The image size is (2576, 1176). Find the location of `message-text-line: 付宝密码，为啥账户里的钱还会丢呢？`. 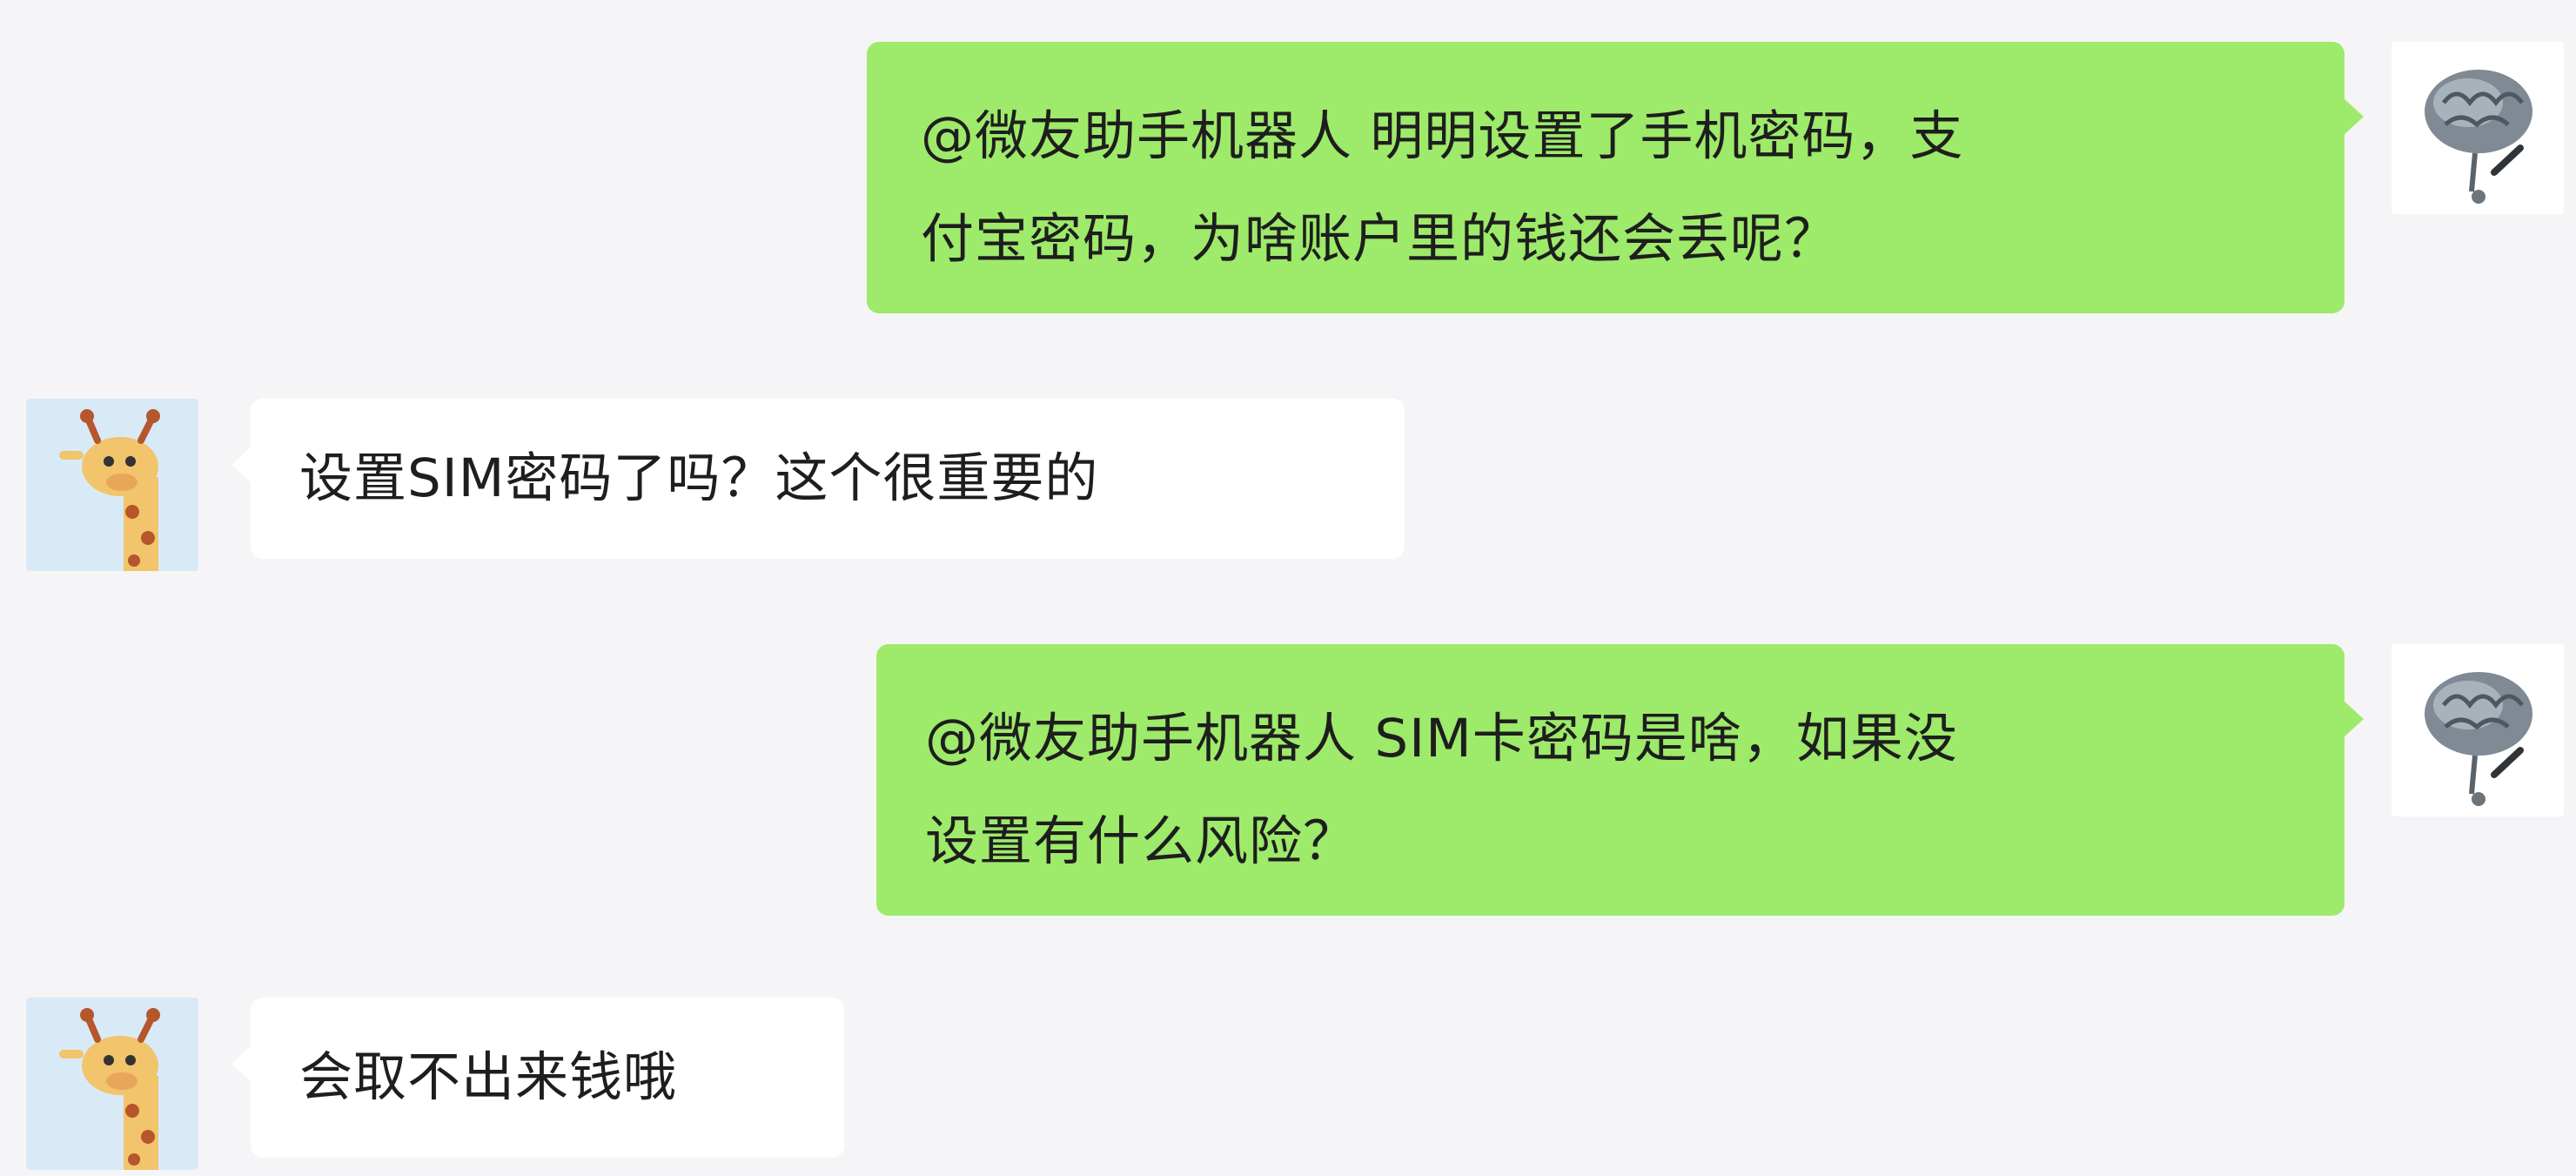

message-text-line: 付宝密码，为啥账户里的钱还会丢呢？ is located at coordinates (1380, 239).